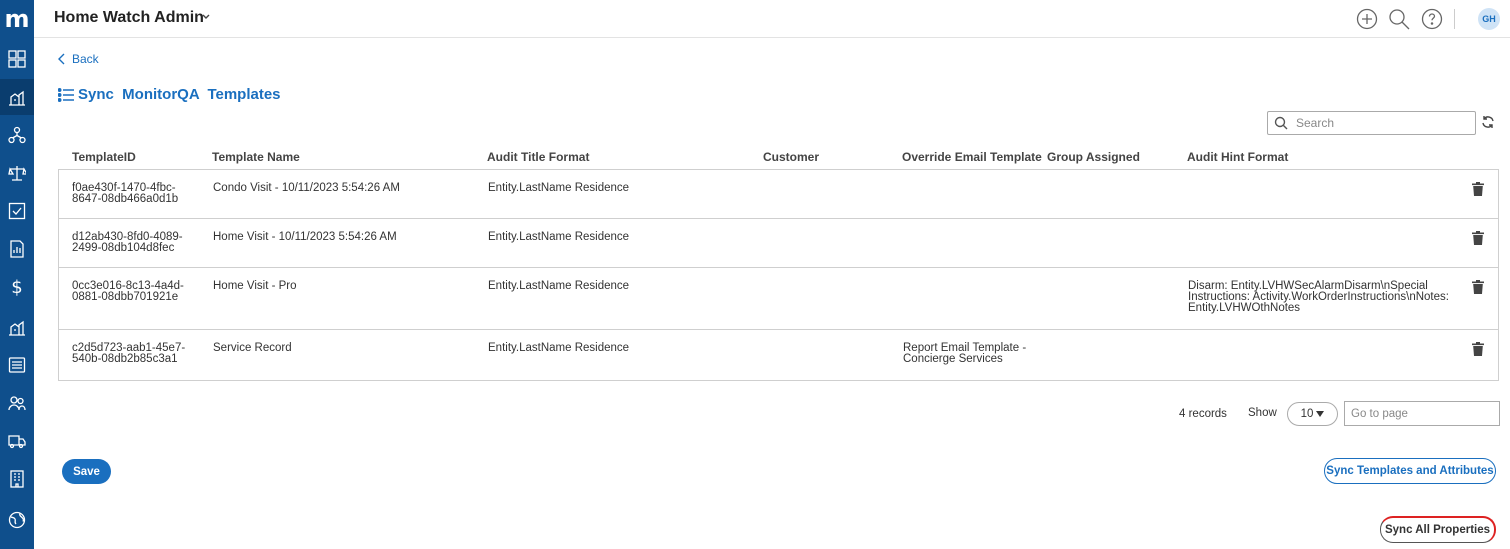  Describe the element at coordinates (306, 188) in the screenshot. I see `template-name-cell: Condo Visit - 10/11/2023 5:54:26 AM` at that location.